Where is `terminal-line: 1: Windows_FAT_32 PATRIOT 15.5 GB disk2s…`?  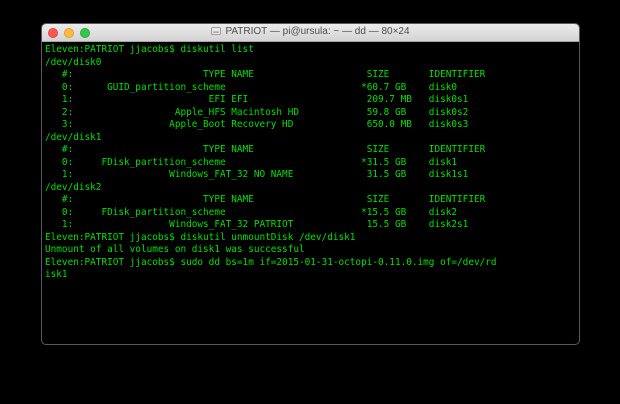 terminal-line: 1: Windows_FAT_32 PATRIOT 15.5 GB disk2s… is located at coordinates (257, 224).